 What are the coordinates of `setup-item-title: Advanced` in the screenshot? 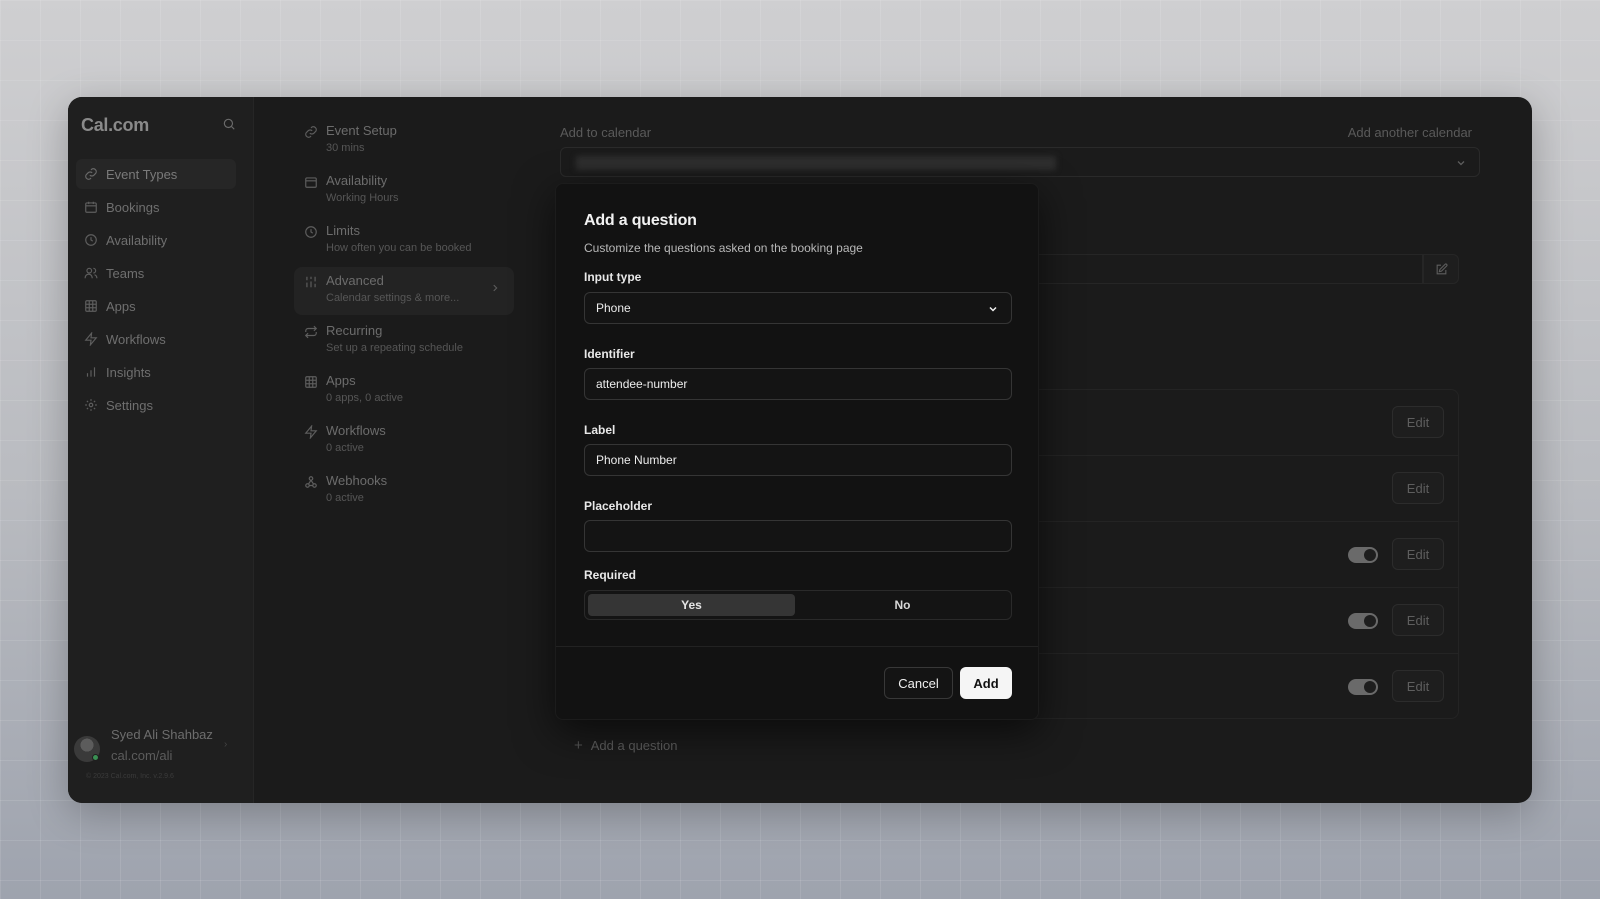 It's located at (355, 280).